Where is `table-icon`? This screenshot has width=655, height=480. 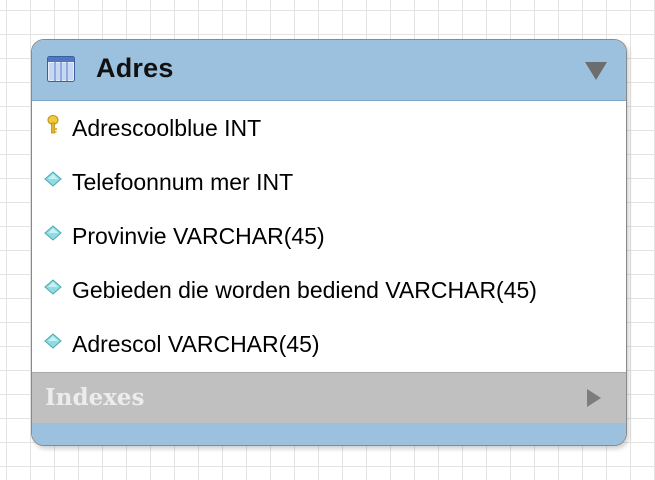 table-icon is located at coordinates (61, 69).